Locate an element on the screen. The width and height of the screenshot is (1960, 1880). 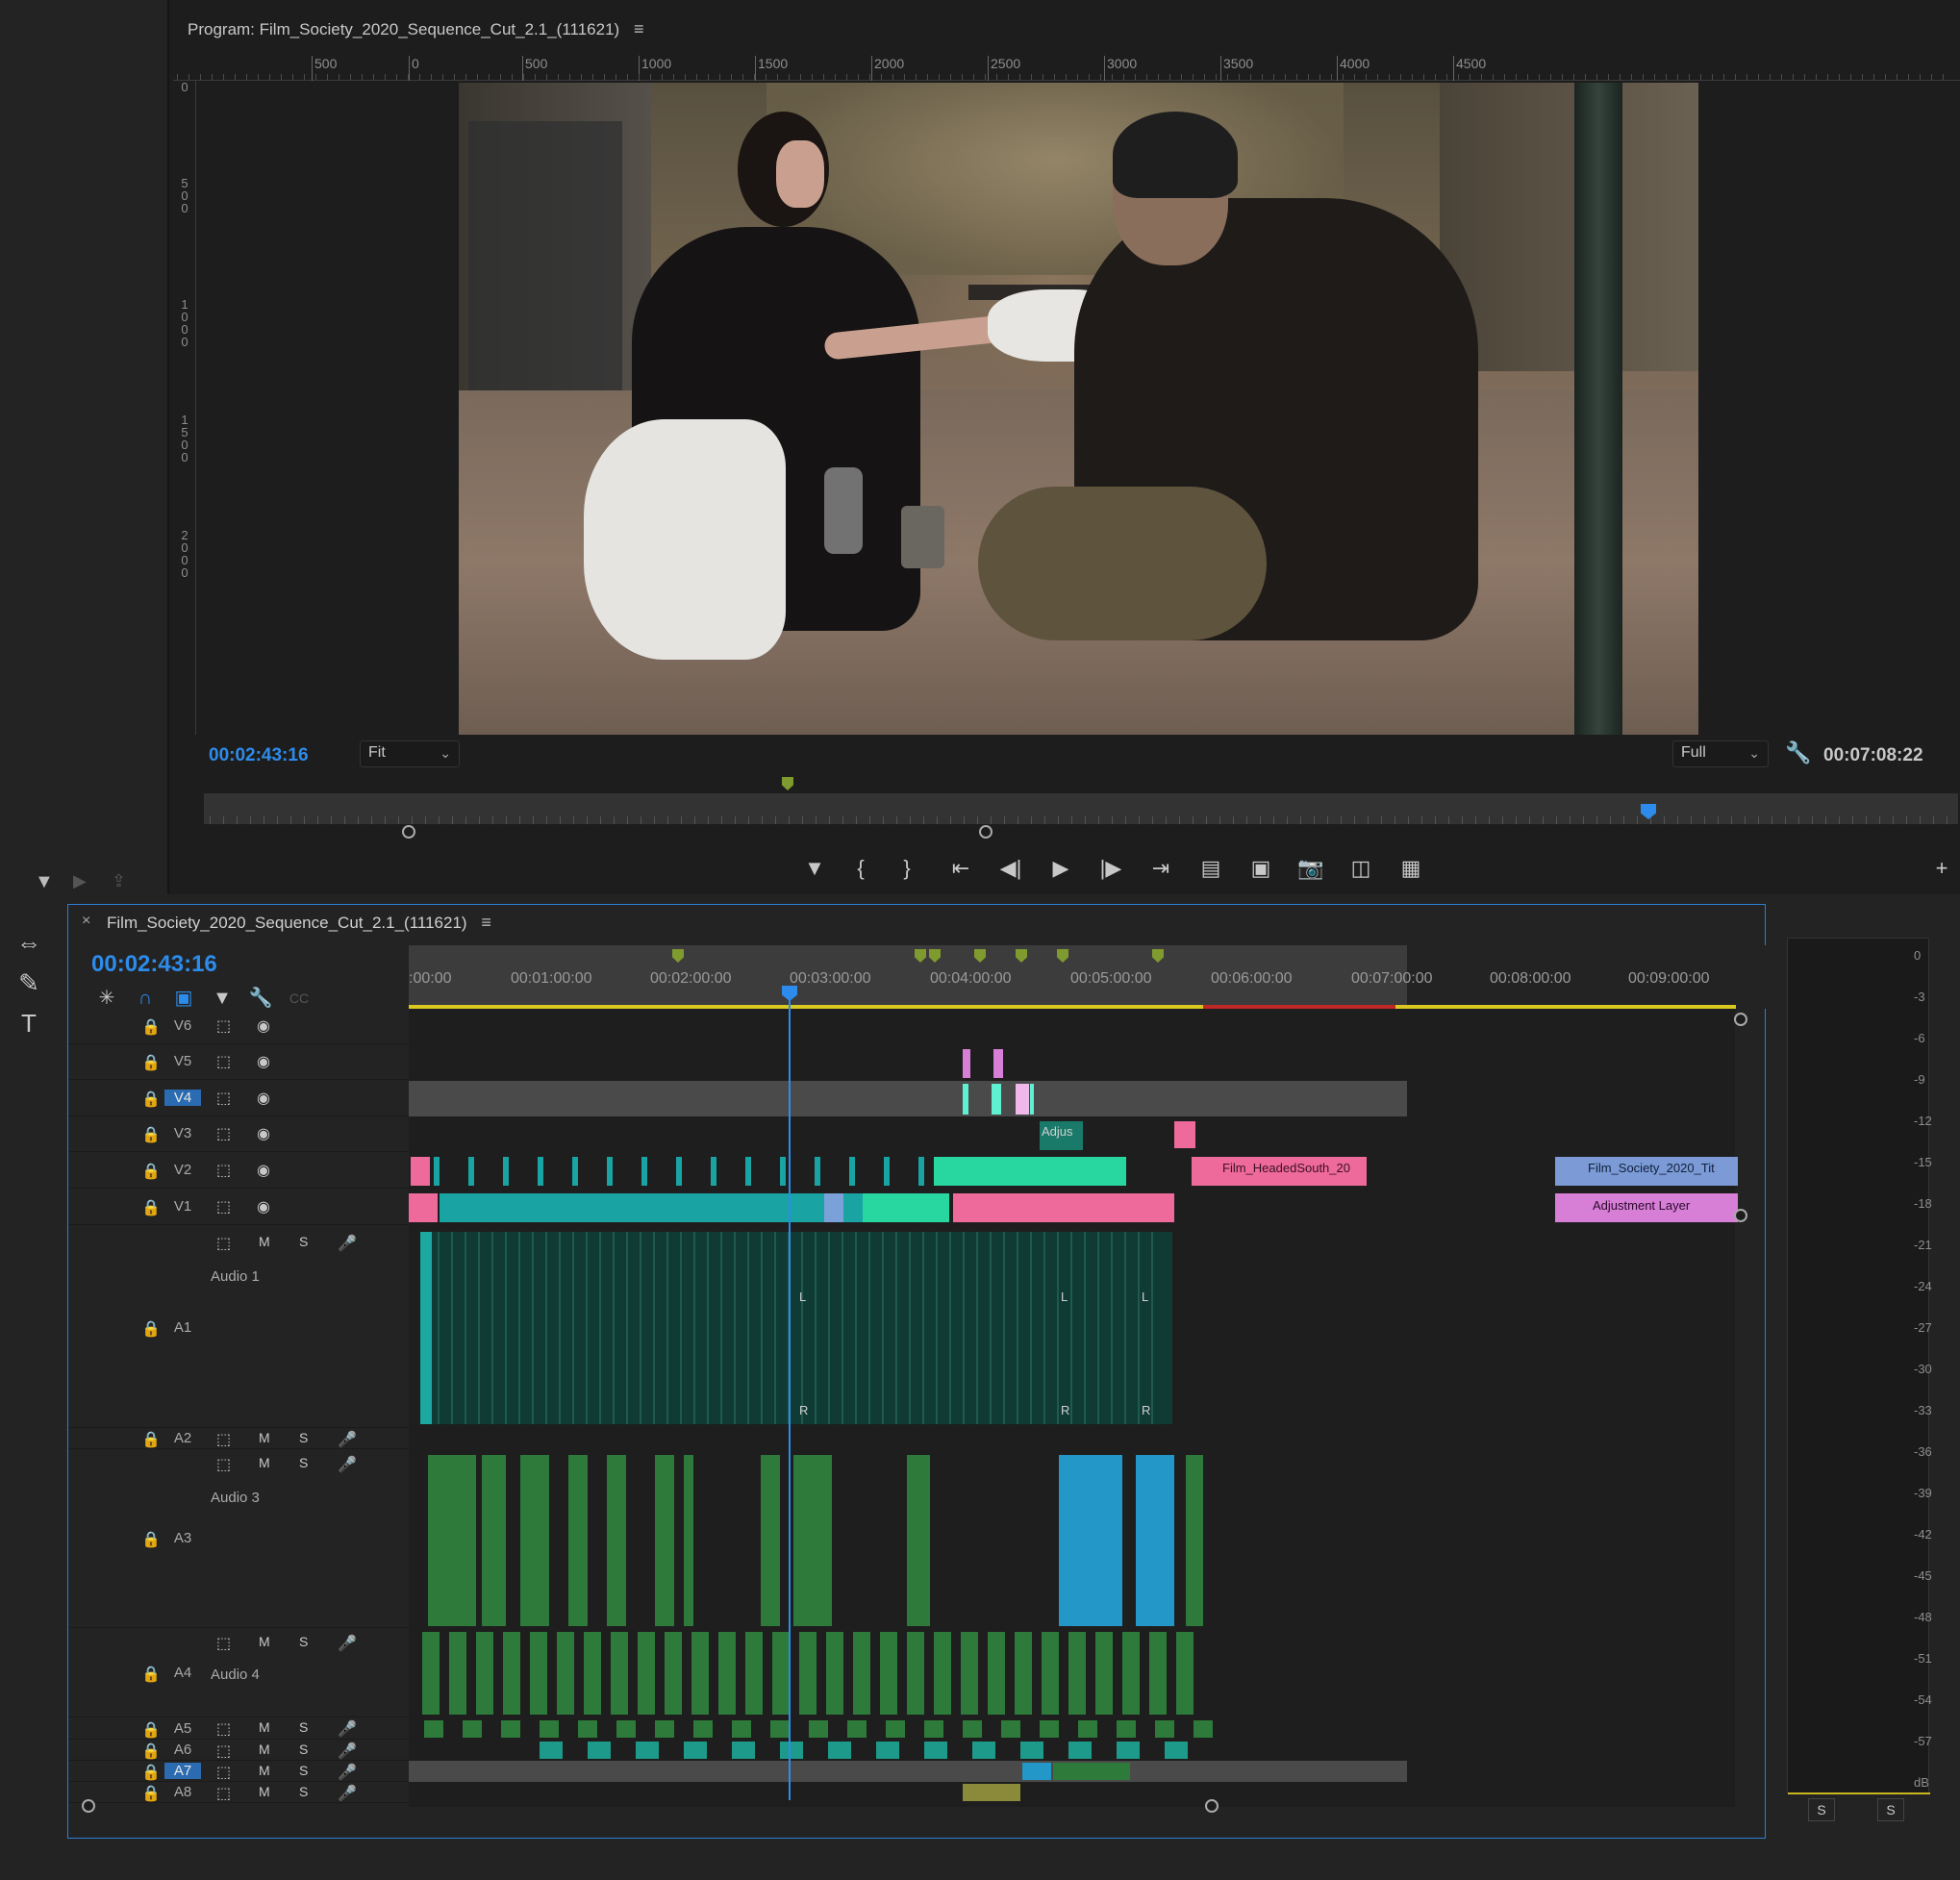
vscroll-handle-top is located at coordinates (1740, 1020).